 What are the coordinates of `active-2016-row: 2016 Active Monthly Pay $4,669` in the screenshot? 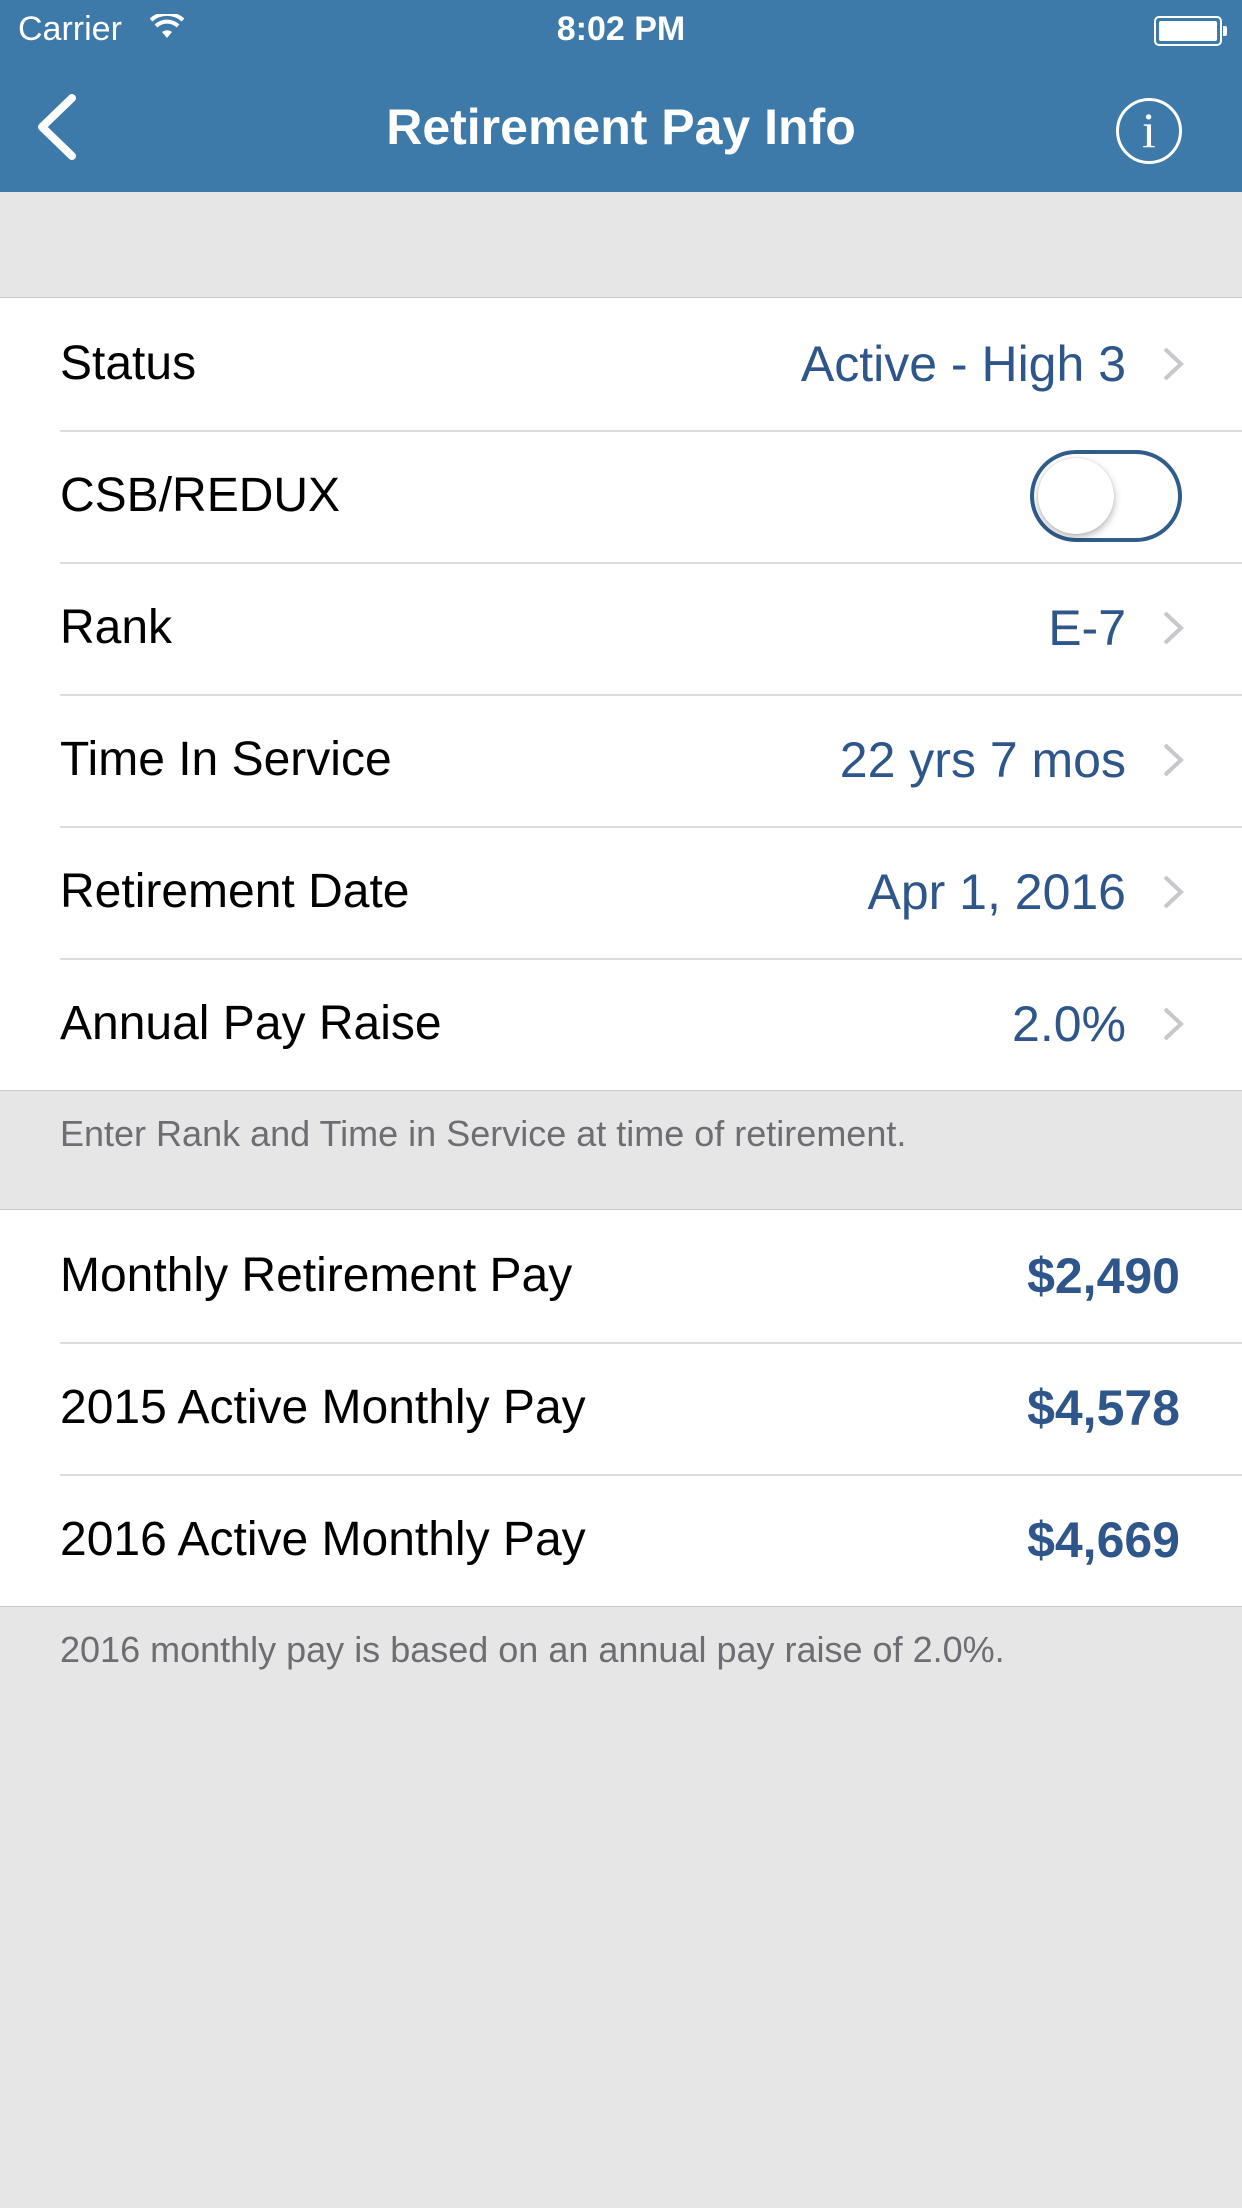 It's located at (621, 1540).